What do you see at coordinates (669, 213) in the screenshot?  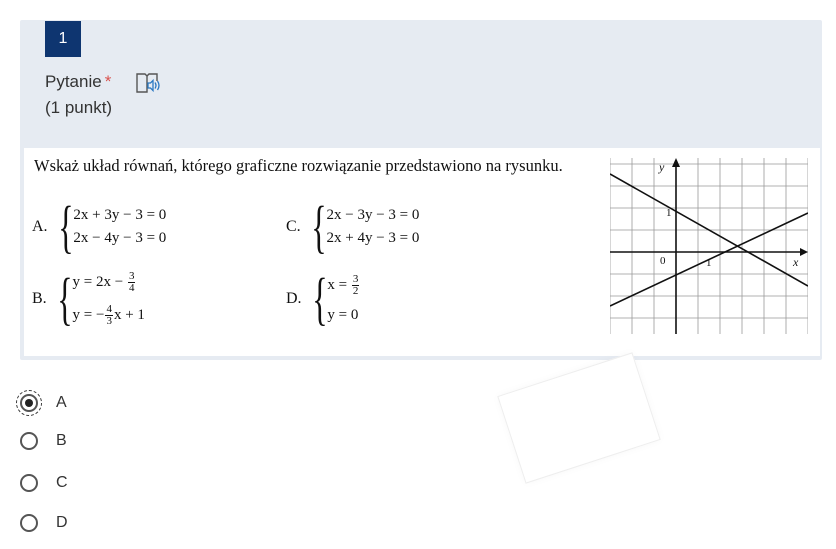 I see `graph-one-y-label: 1` at bounding box center [669, 213].